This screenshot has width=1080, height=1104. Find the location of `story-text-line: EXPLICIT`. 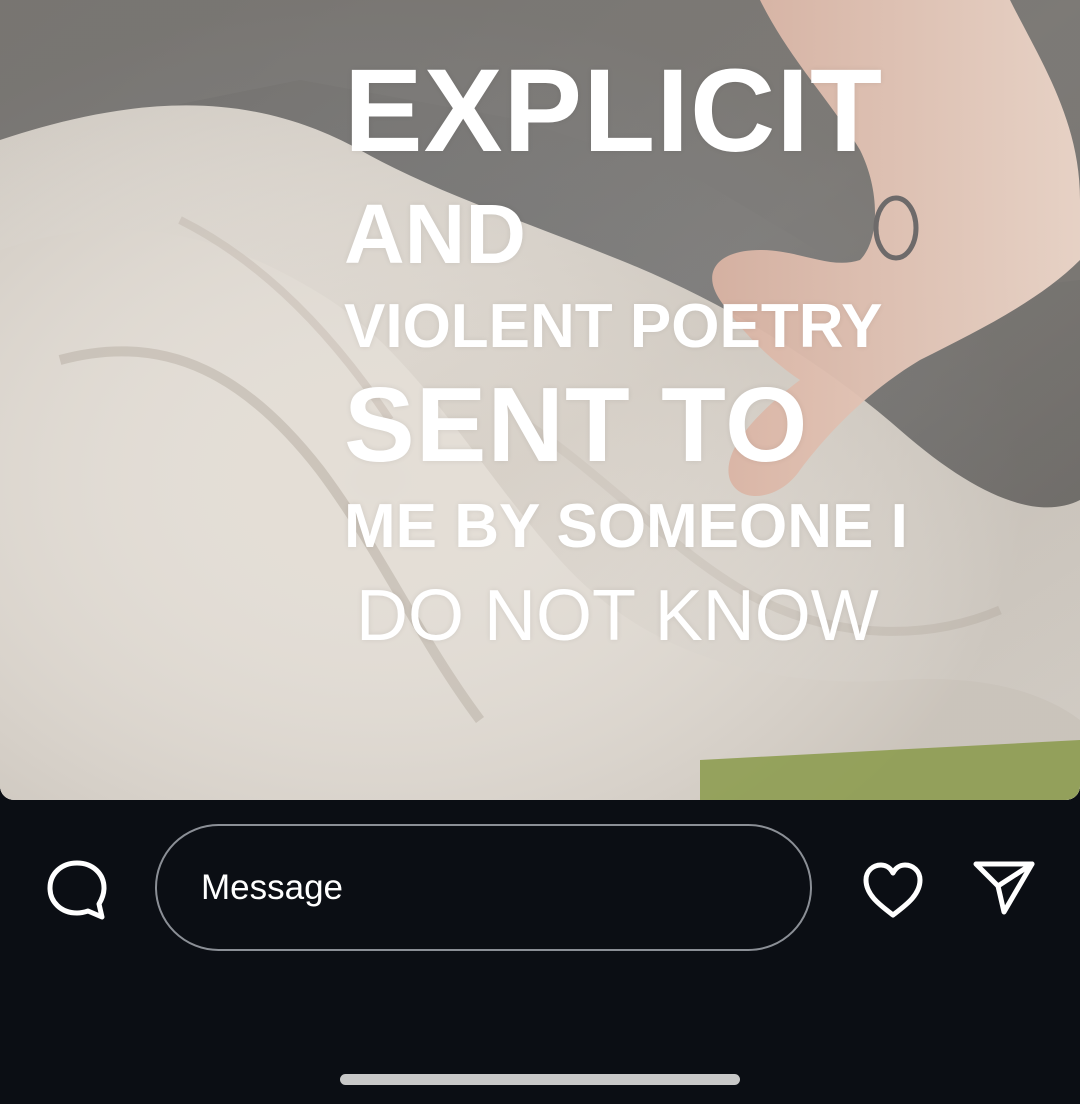

story-text-line: EXPLICIT is located at coordinates (614, 111).